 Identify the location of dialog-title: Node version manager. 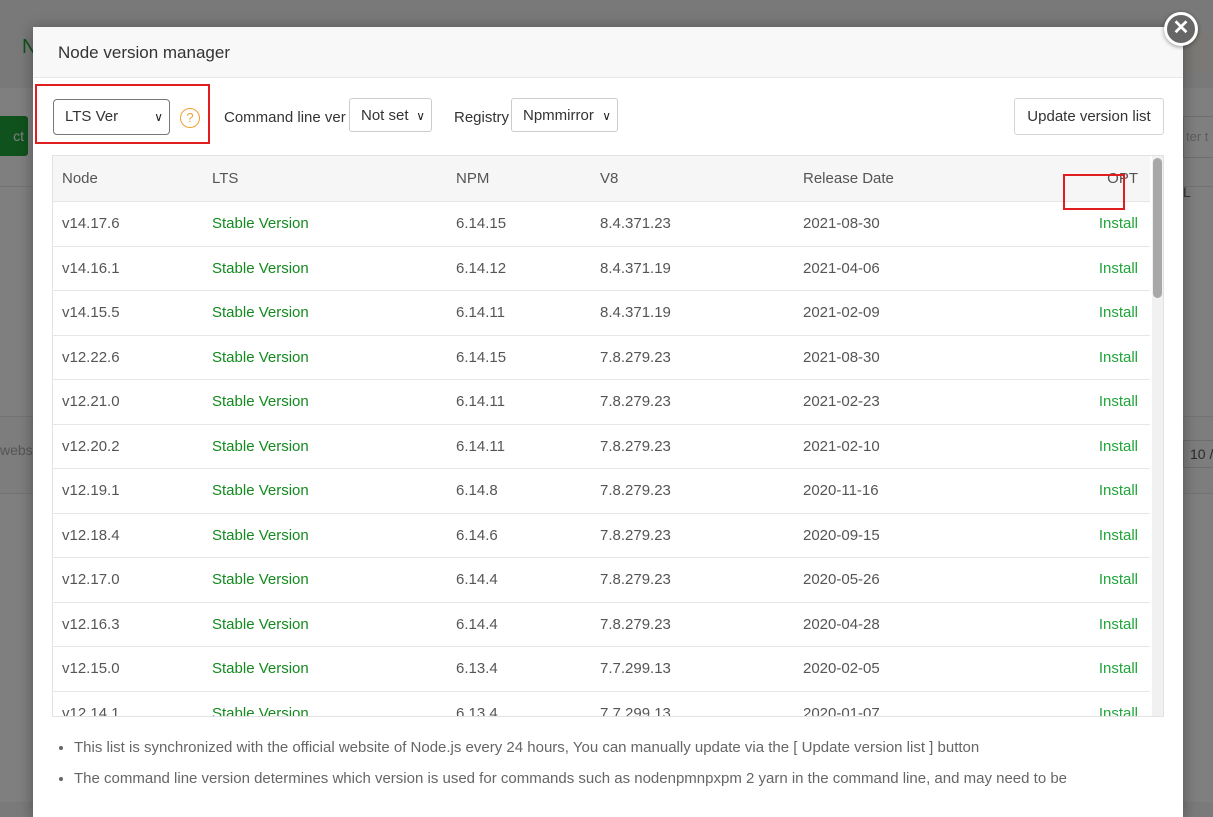
(144, 52).